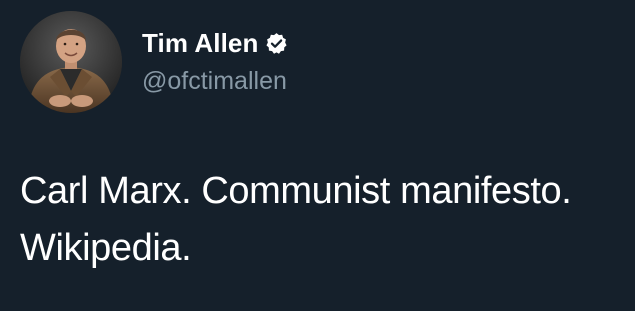 This screenshot has width=635, height=311. I want to click on tweet-header: Tim Allen @ofctimallen, so click(154, 62).